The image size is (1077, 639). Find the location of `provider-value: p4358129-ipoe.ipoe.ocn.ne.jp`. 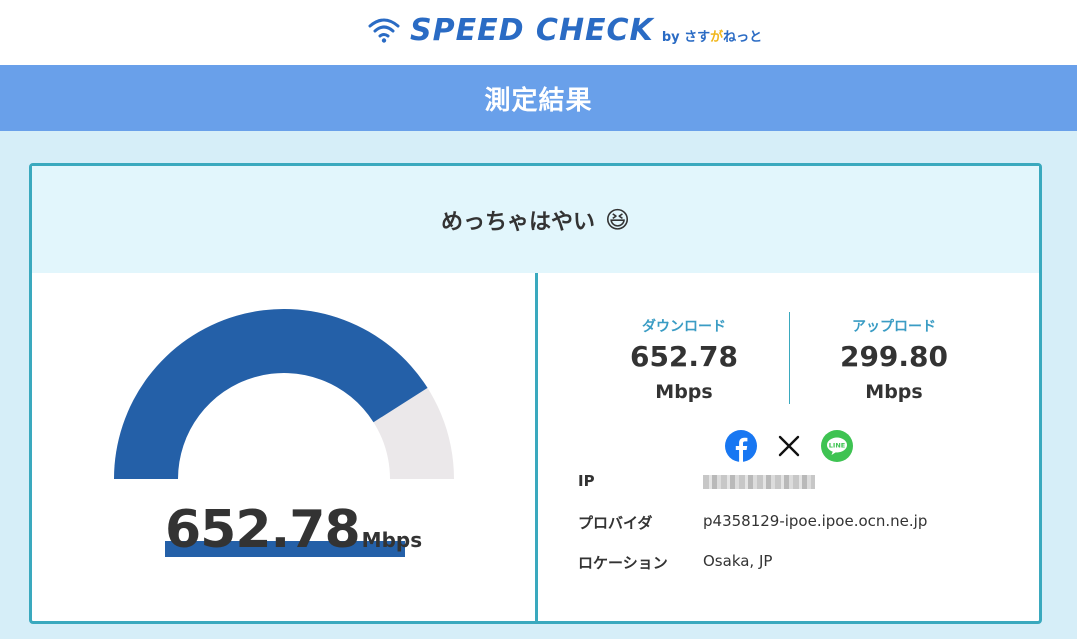

provider-value: p4358129-ipoe.ipoe.ocn.ne.jp is located at coordinates (815, 521).